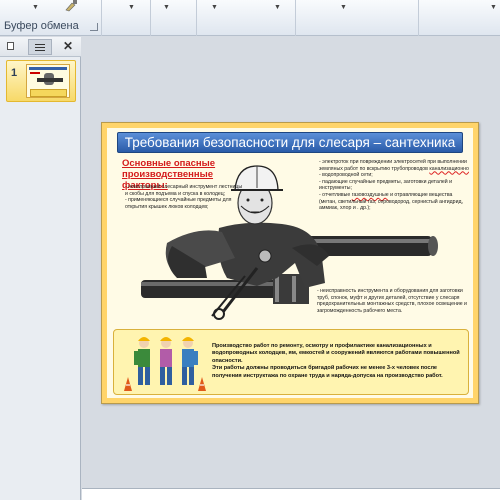 The image size is (500, 500). Describe the element at coordinates (493, 7) in the screenshot. I see `more-dropdown-icon: ▼` at that location.